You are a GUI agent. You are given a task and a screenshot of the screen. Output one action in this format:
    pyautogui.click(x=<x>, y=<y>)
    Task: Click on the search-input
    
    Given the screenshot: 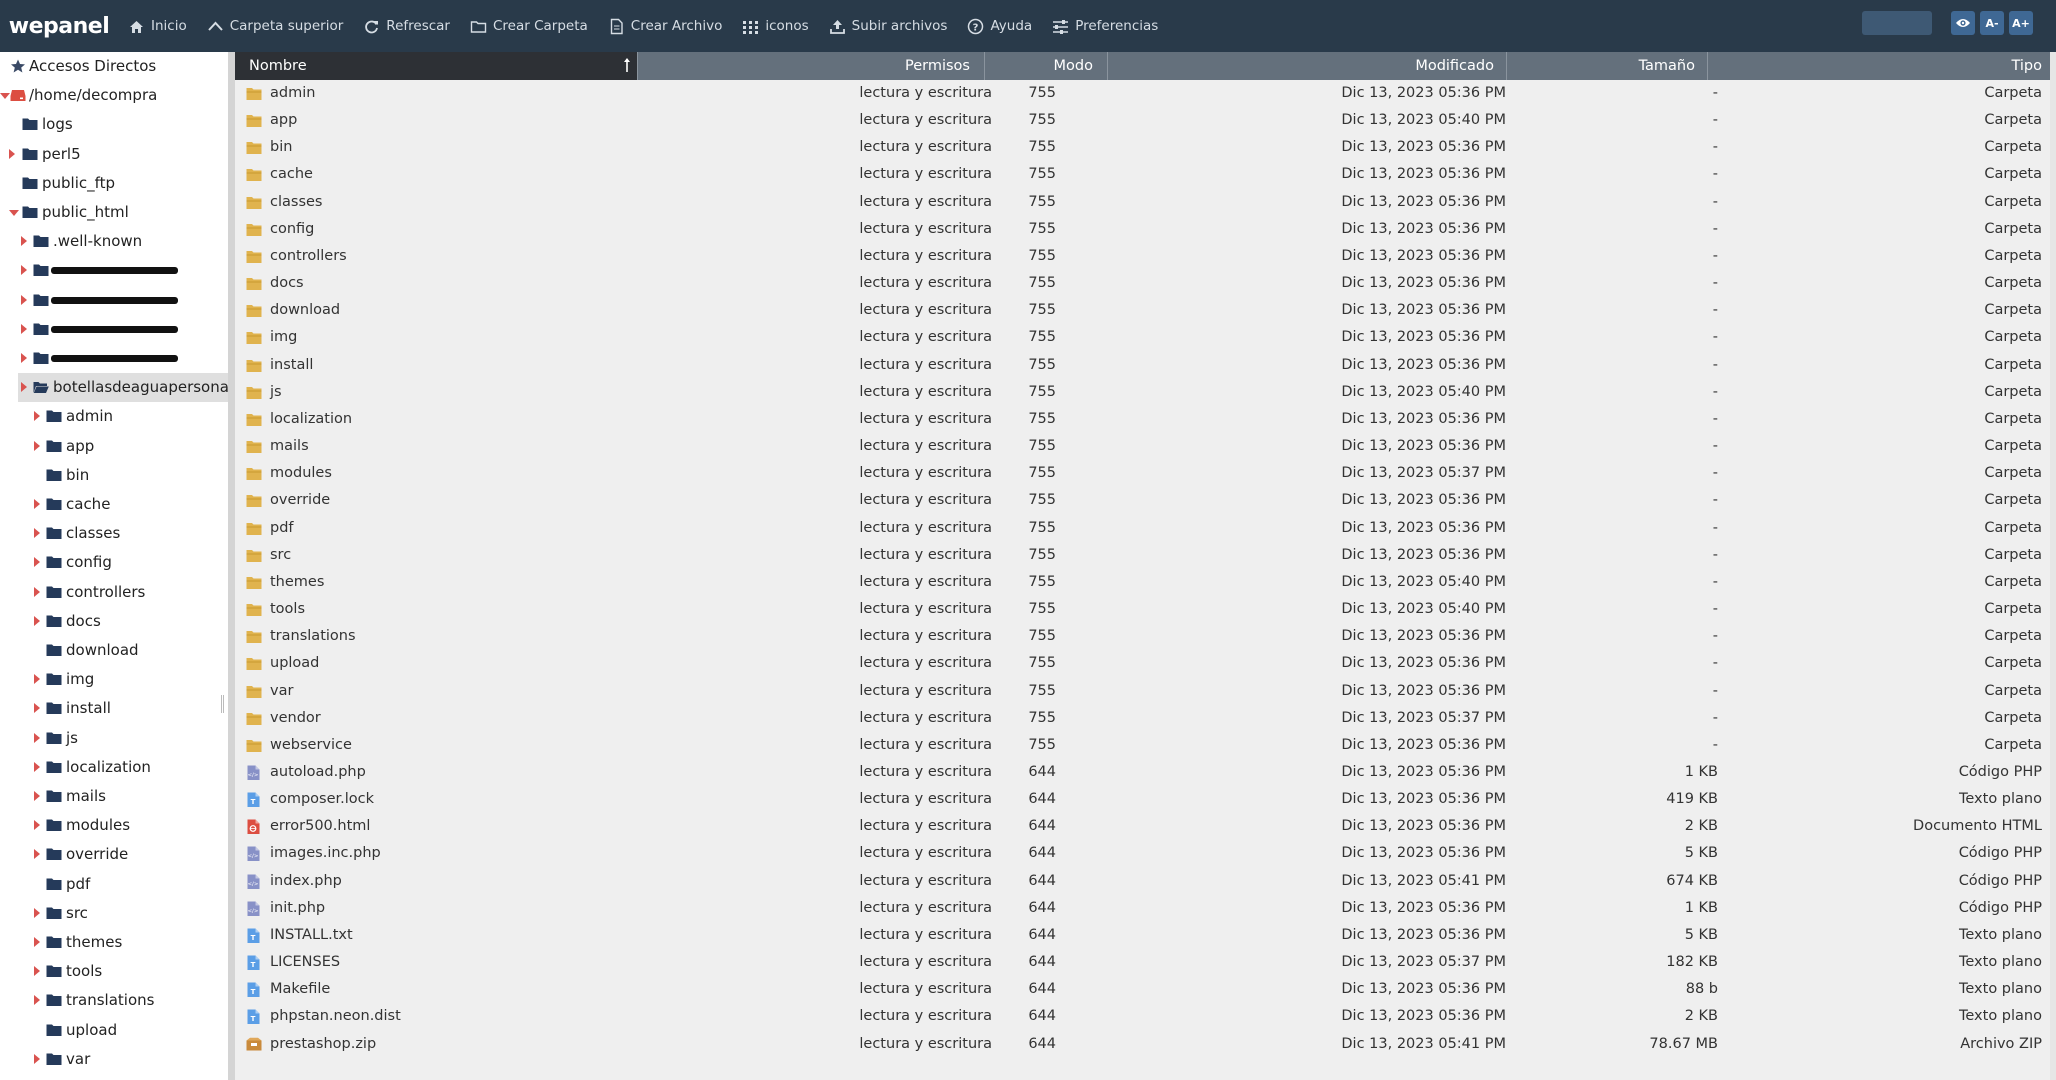 What is the action you would take?
    pyautogui.click(x=1902, y=23)
    